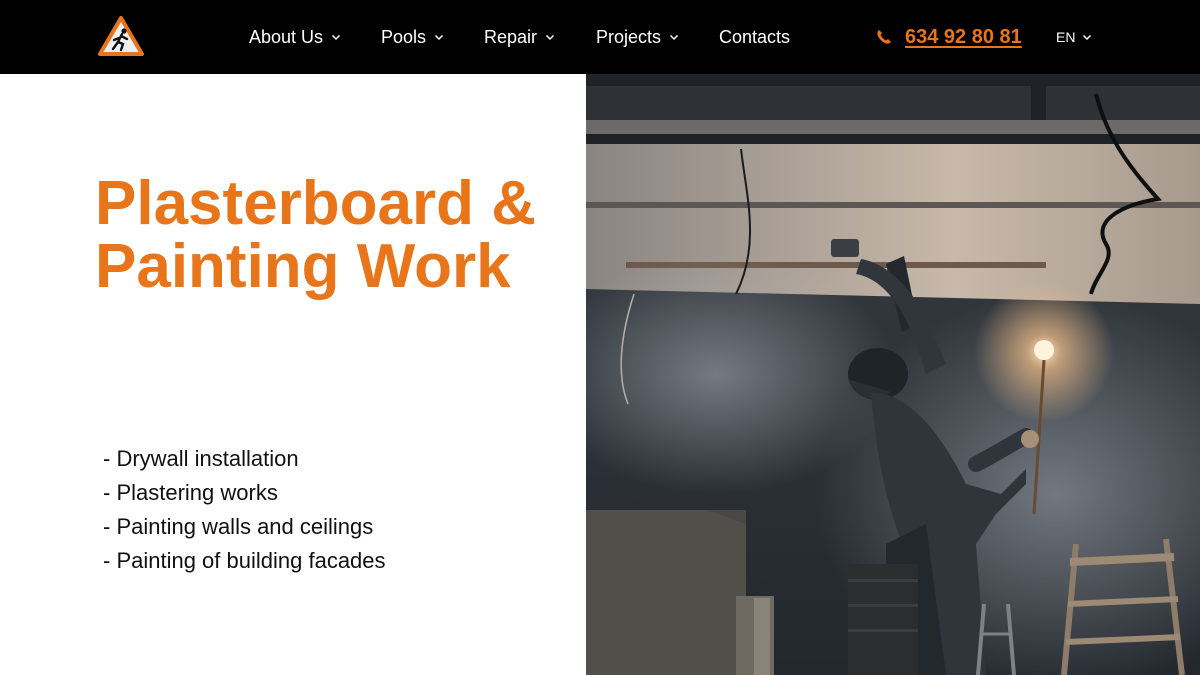  Describe the element at coordinates (629, 36) in the screenshot. I see `nav-projects-label: Projects` at that location.